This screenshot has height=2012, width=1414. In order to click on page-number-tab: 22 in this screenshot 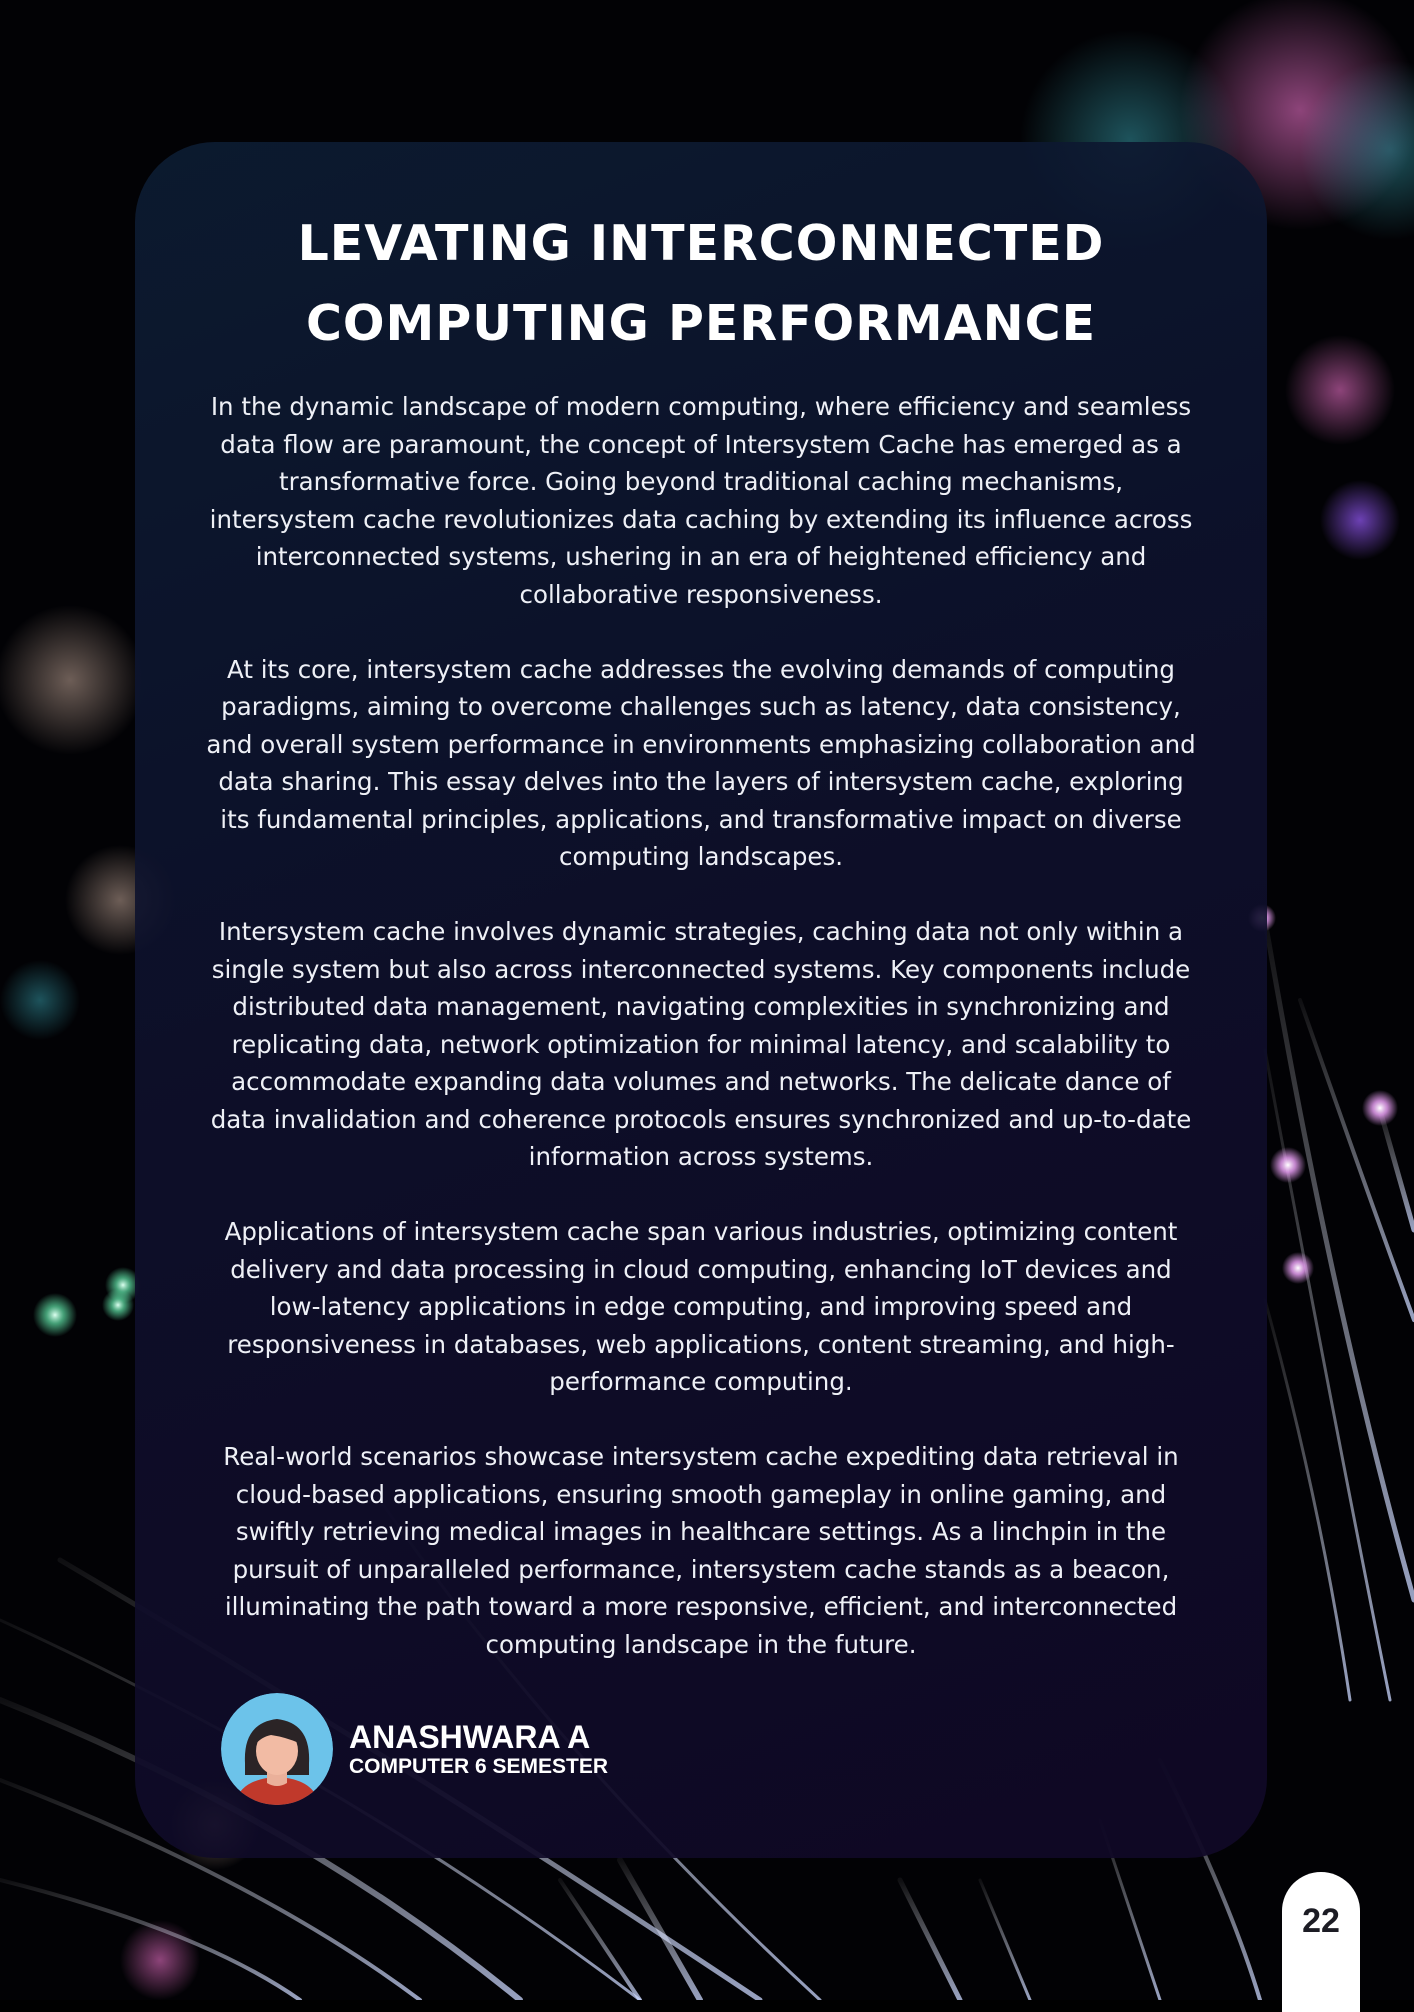, I will do `click(1321, 1942)`.